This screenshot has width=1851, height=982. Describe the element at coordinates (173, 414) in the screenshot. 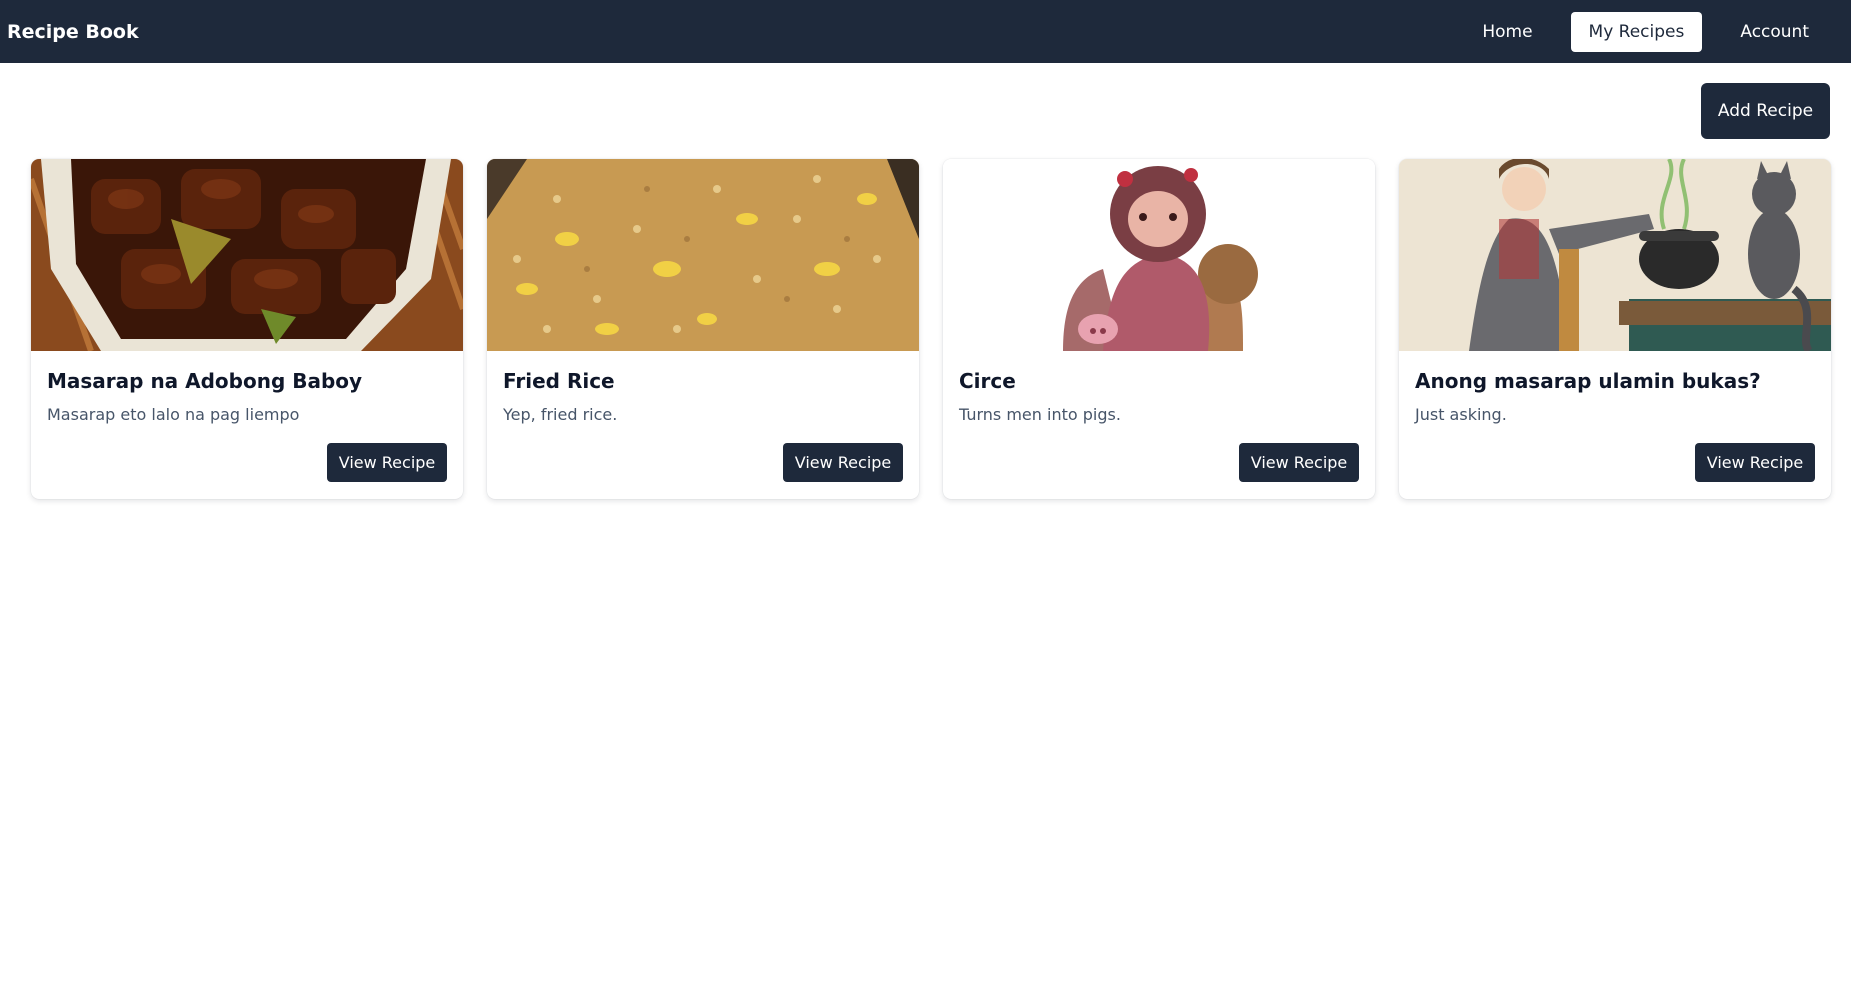

I see `recipe-description: Masarap eto lalo na pag liempo` at that location.